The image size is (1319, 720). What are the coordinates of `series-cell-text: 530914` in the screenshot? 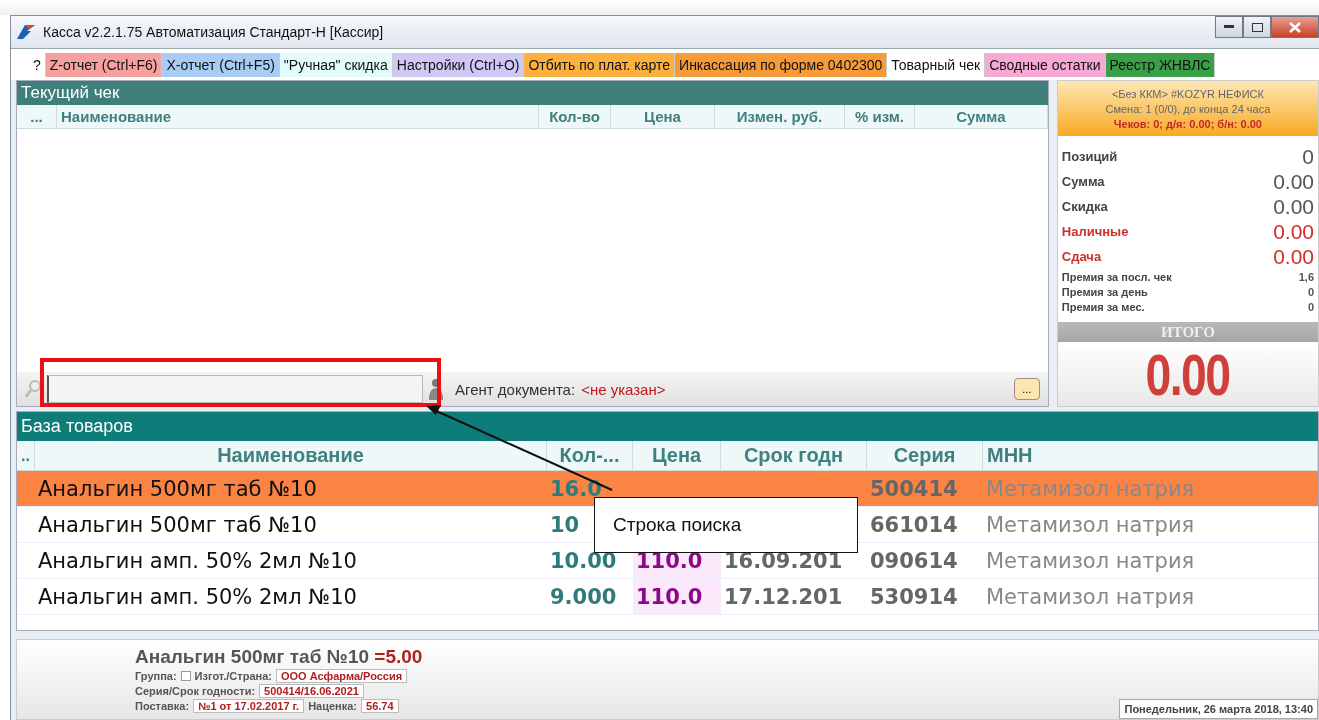 It's located at (914, 597).